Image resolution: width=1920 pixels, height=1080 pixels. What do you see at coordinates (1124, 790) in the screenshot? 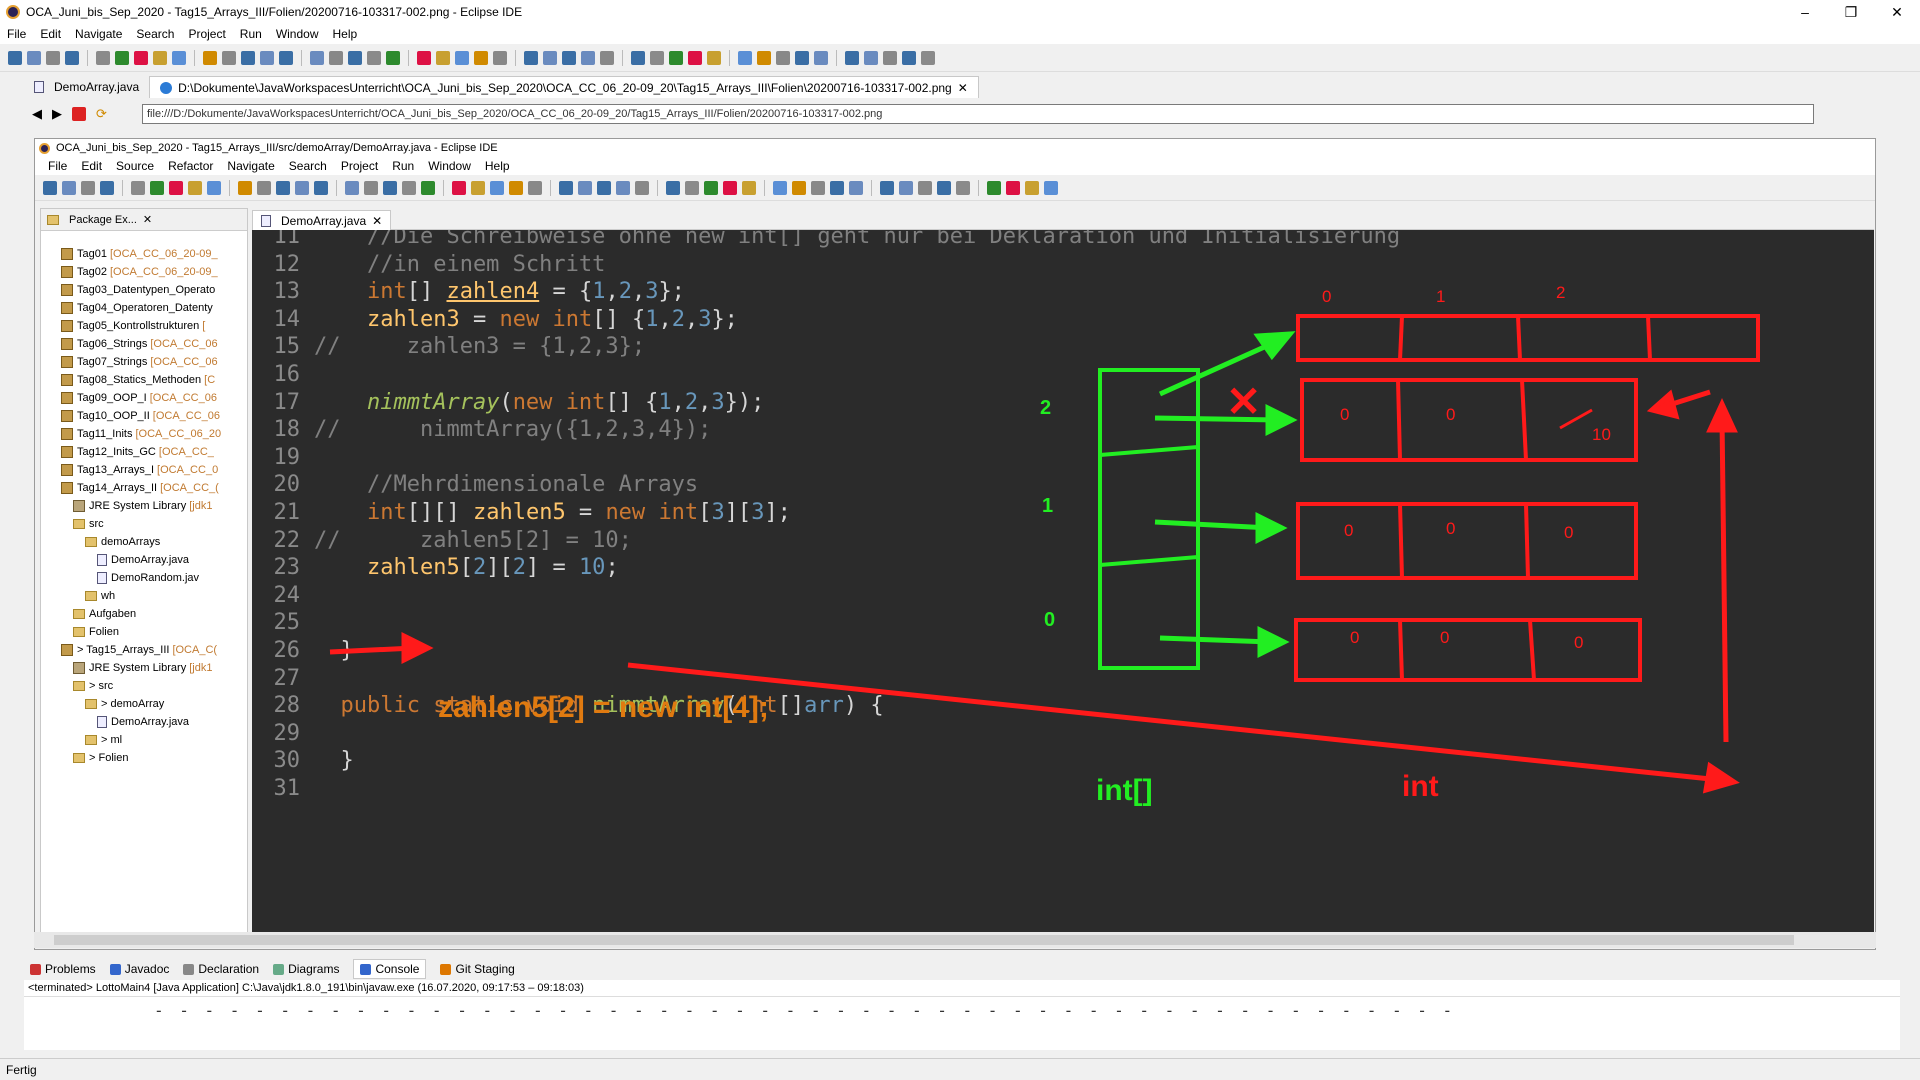
I see `int-array-label: int[]` at bounding box center [1124, 790].